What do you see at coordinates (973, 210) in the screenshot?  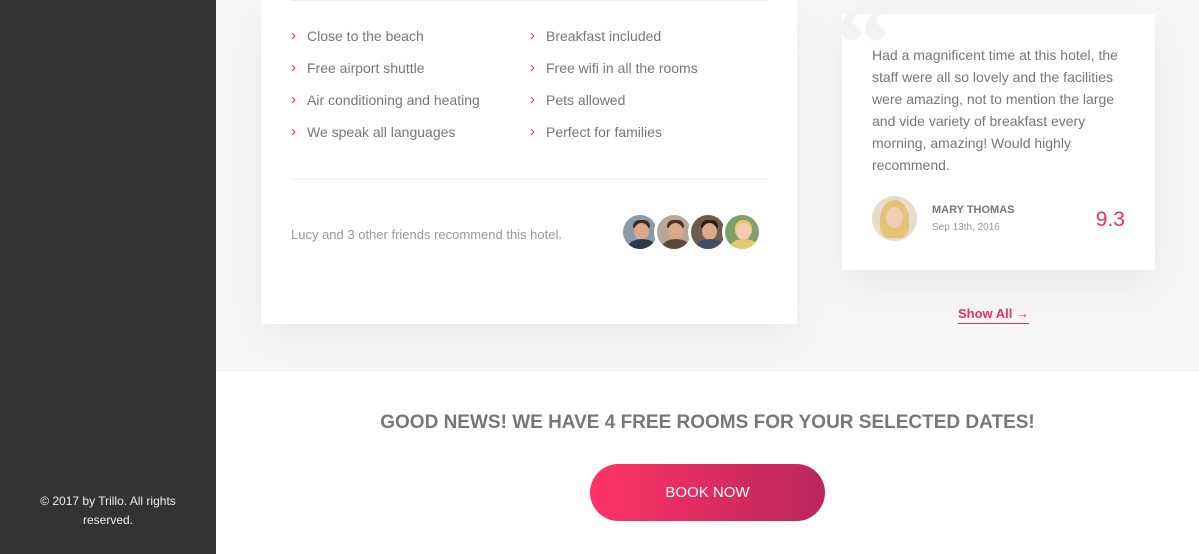 I see `reviewer-name: Mary Thomas` at bounding box center [973, 210].